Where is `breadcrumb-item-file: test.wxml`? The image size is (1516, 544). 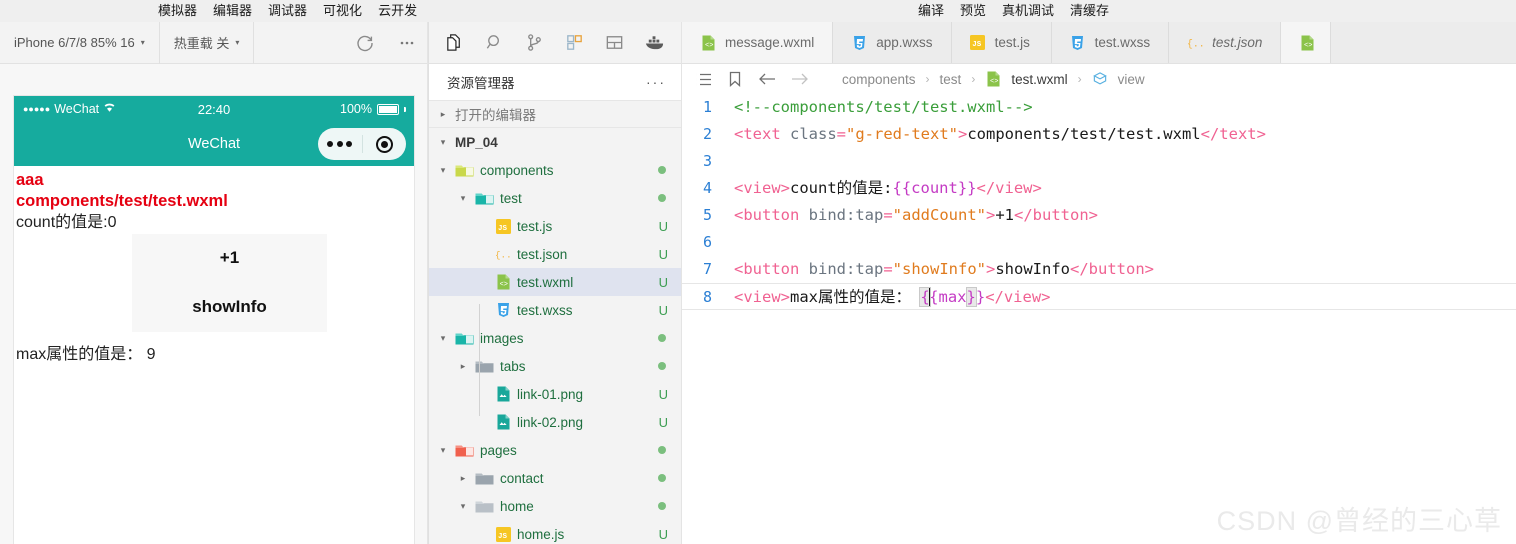 breadcrumb-item-file: test.wxml is located at coordinates (1039, 79).